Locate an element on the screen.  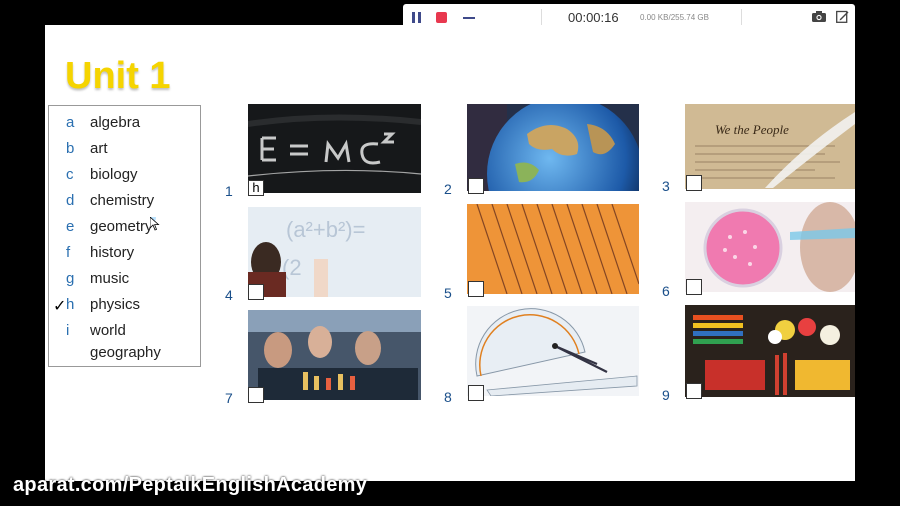
item-letter: i is located at coordinates (68, 330).